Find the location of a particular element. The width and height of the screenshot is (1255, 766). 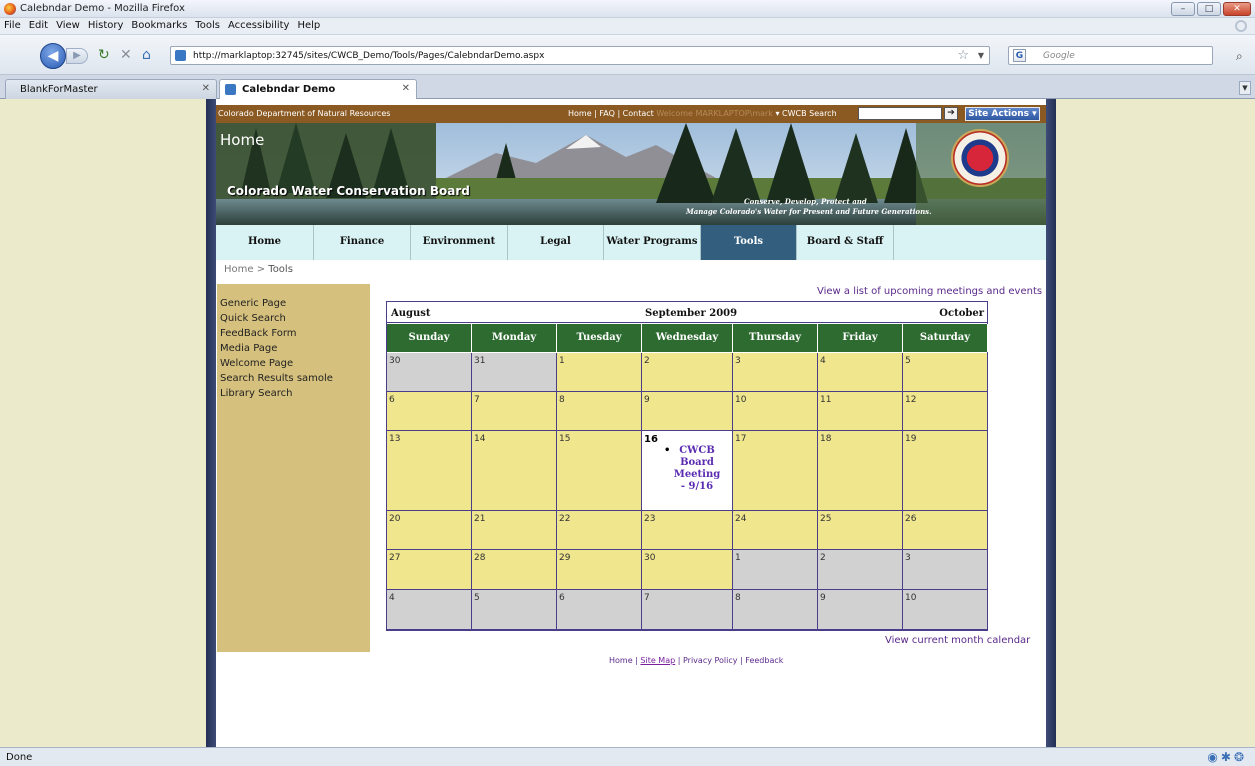

menu-bookmarks: Bookmarks is located at coordinates (159, 24).